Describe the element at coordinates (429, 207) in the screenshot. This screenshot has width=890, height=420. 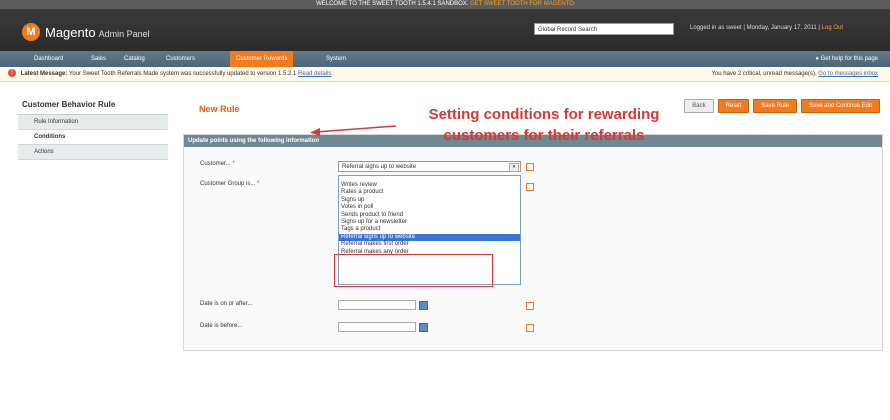
I see `list-item: Votes in poll` at that location.